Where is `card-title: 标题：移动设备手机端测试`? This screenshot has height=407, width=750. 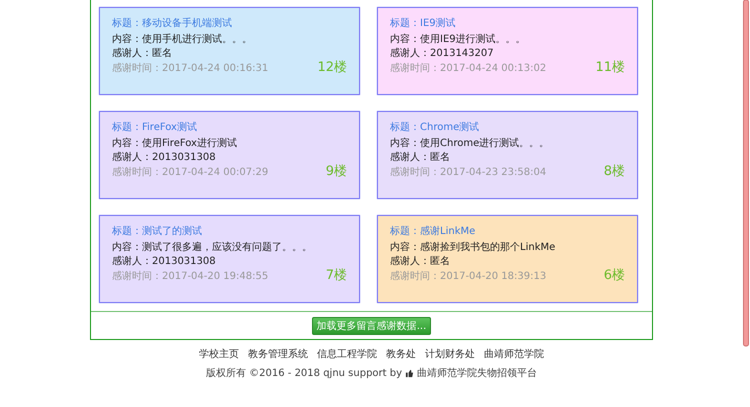
card-title: 标题：移动设备手机端测试 is located at coordinates (172, 24).